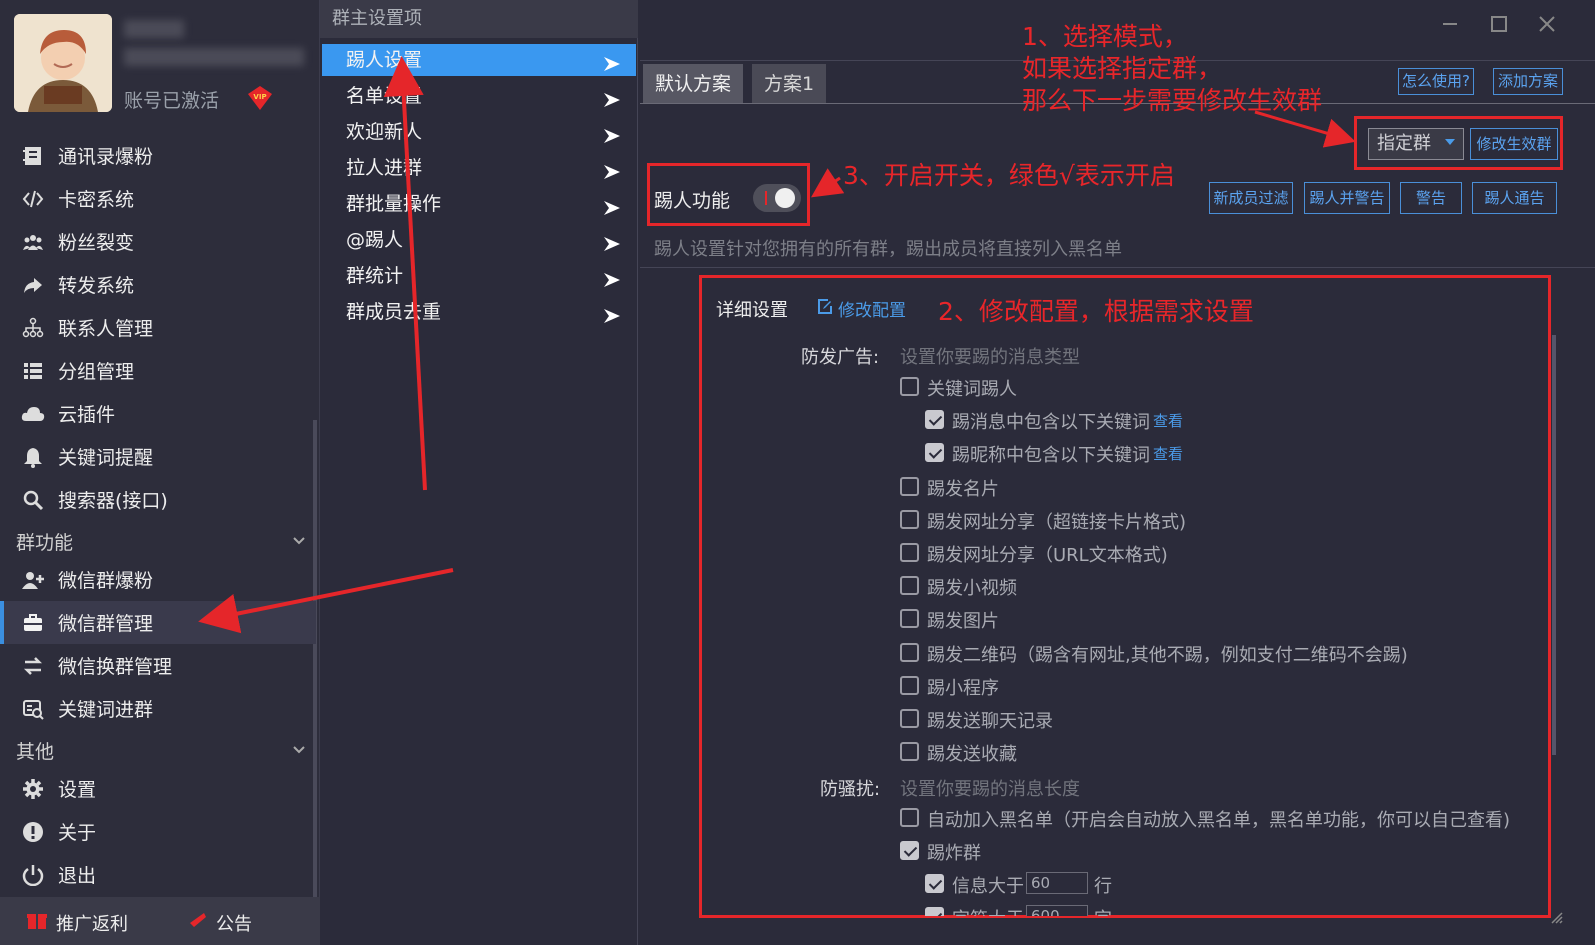 The height and width of the screenshot is (945, 1595). What do you see at coordinates (766, 198) in the screenshot?
I see `toggle-off-mark` at bounding box center [766, 198].